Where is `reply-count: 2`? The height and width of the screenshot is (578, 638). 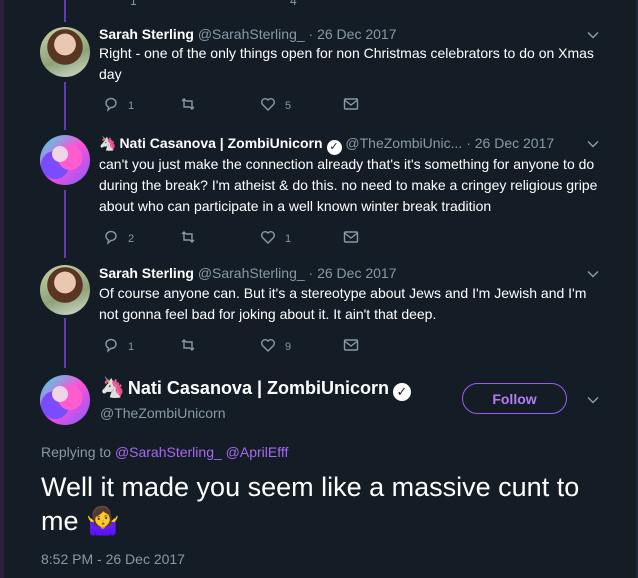
reply-count: 2 is located at coordinates (131, 239).